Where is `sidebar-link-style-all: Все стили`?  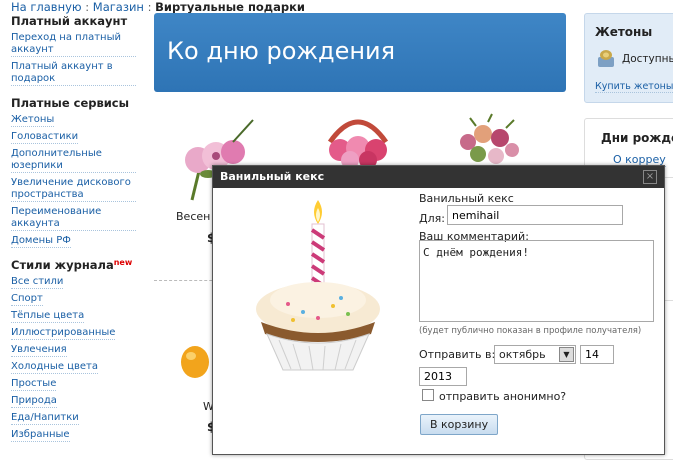 sidebar-link-style-all: Все стили is located at coordinates (37, 282).